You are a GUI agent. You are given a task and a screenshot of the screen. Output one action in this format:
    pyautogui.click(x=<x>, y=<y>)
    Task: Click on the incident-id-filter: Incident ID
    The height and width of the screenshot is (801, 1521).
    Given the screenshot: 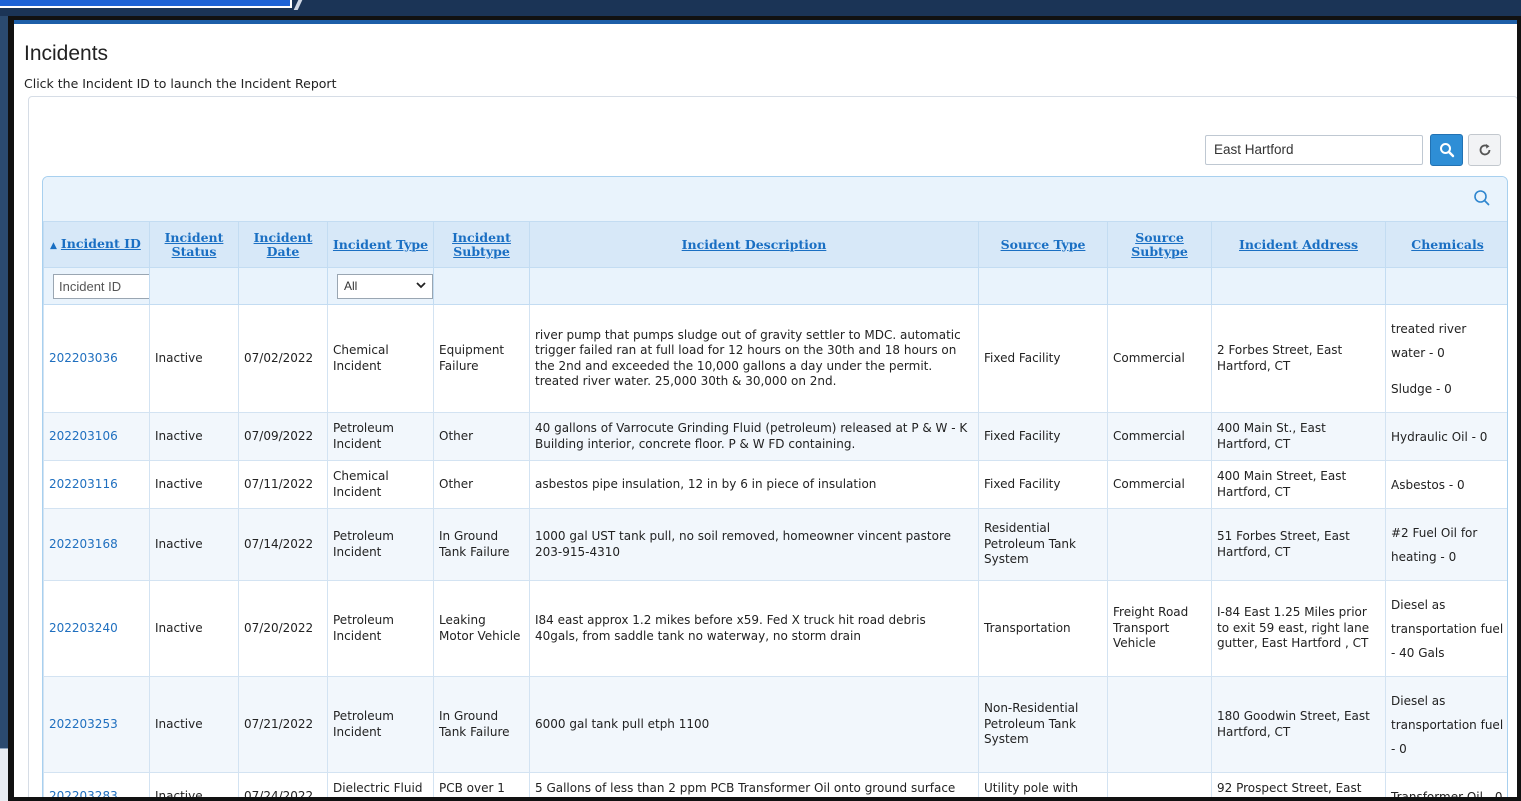 What is the action you would take?
    pyautogui.click(x=101, y=286)
    